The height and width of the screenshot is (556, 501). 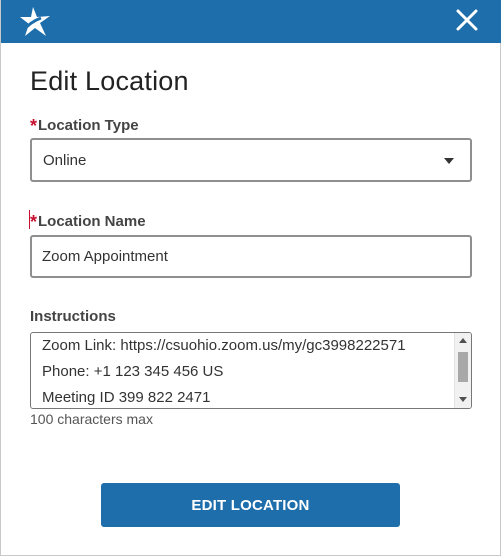 I want to click on close-icon, so click(x=467, y=20).